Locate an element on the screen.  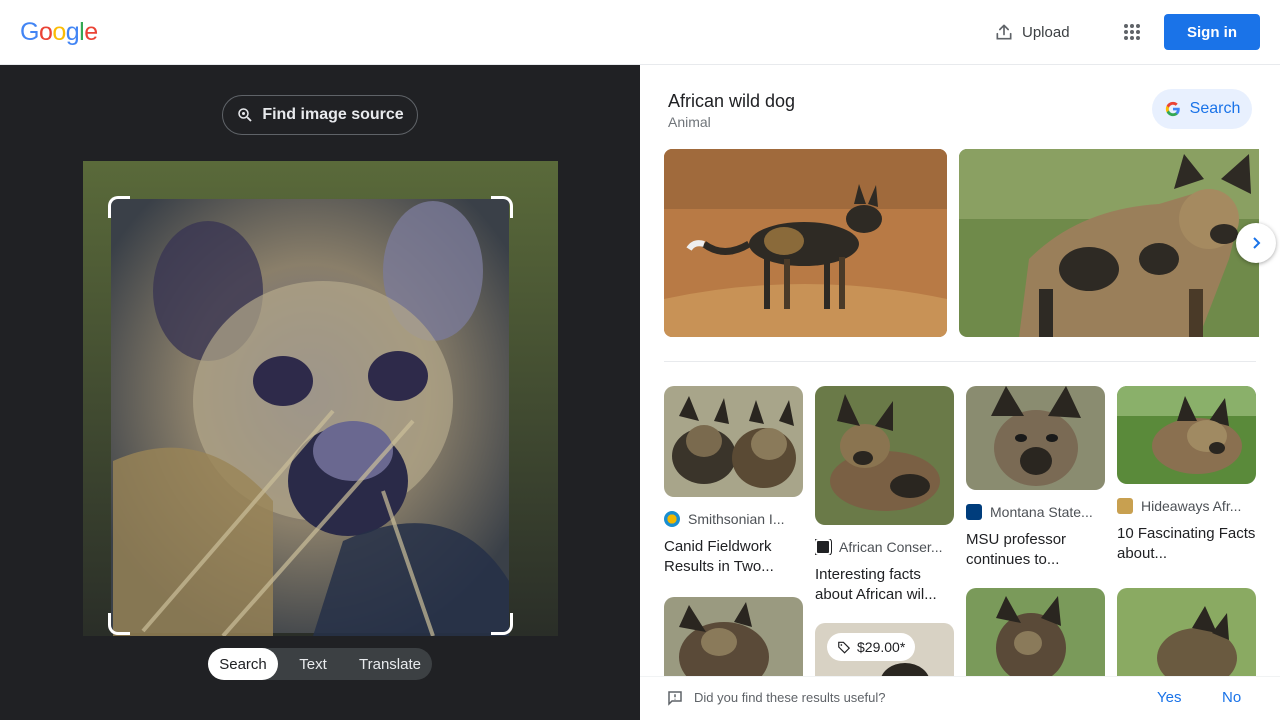
logo-letter: G is located at coordinates (29, 32).